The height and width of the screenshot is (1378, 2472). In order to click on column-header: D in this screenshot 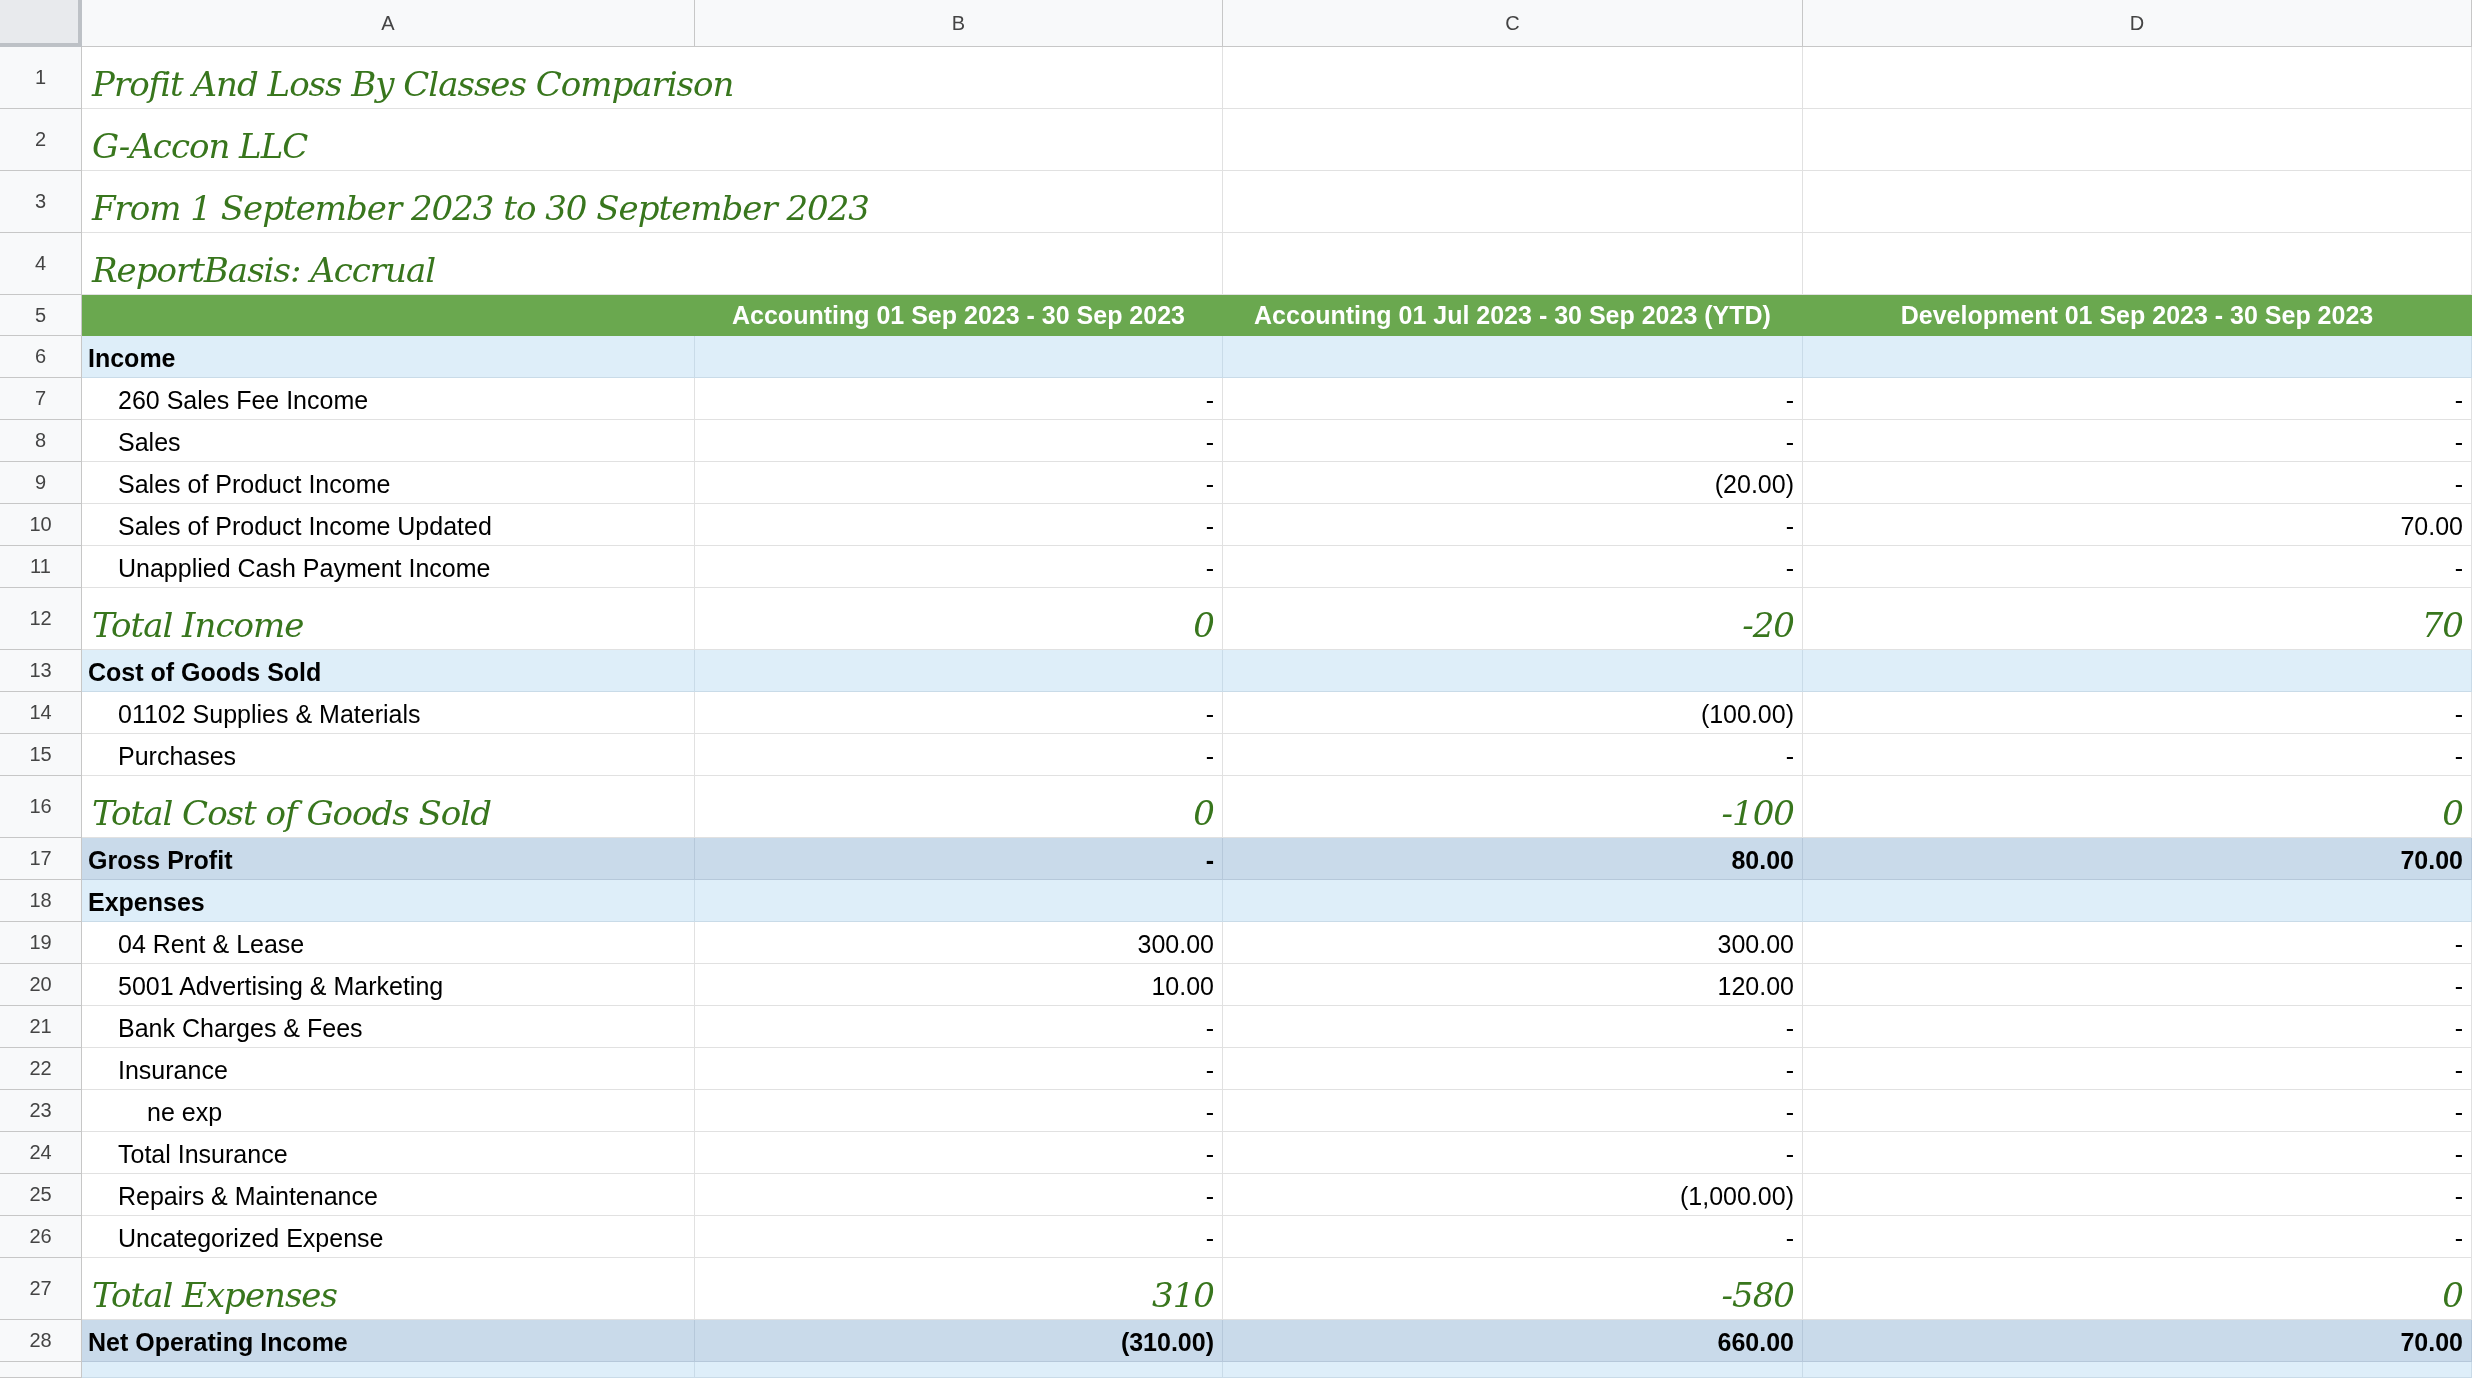, I will do `click(2137, 23)`.